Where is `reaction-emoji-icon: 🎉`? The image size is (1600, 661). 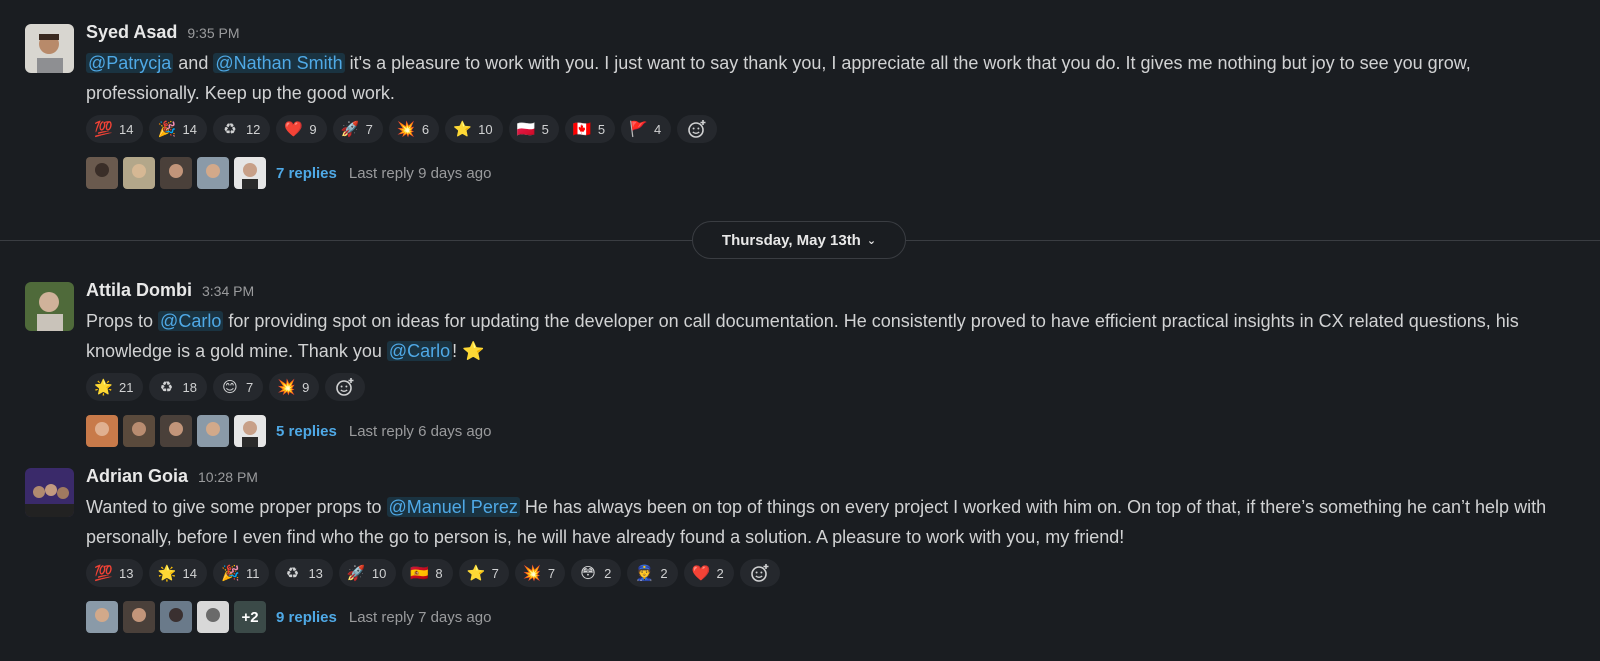
reaction-emoji-icon: 🎉 is located at coordinates (167, 129).